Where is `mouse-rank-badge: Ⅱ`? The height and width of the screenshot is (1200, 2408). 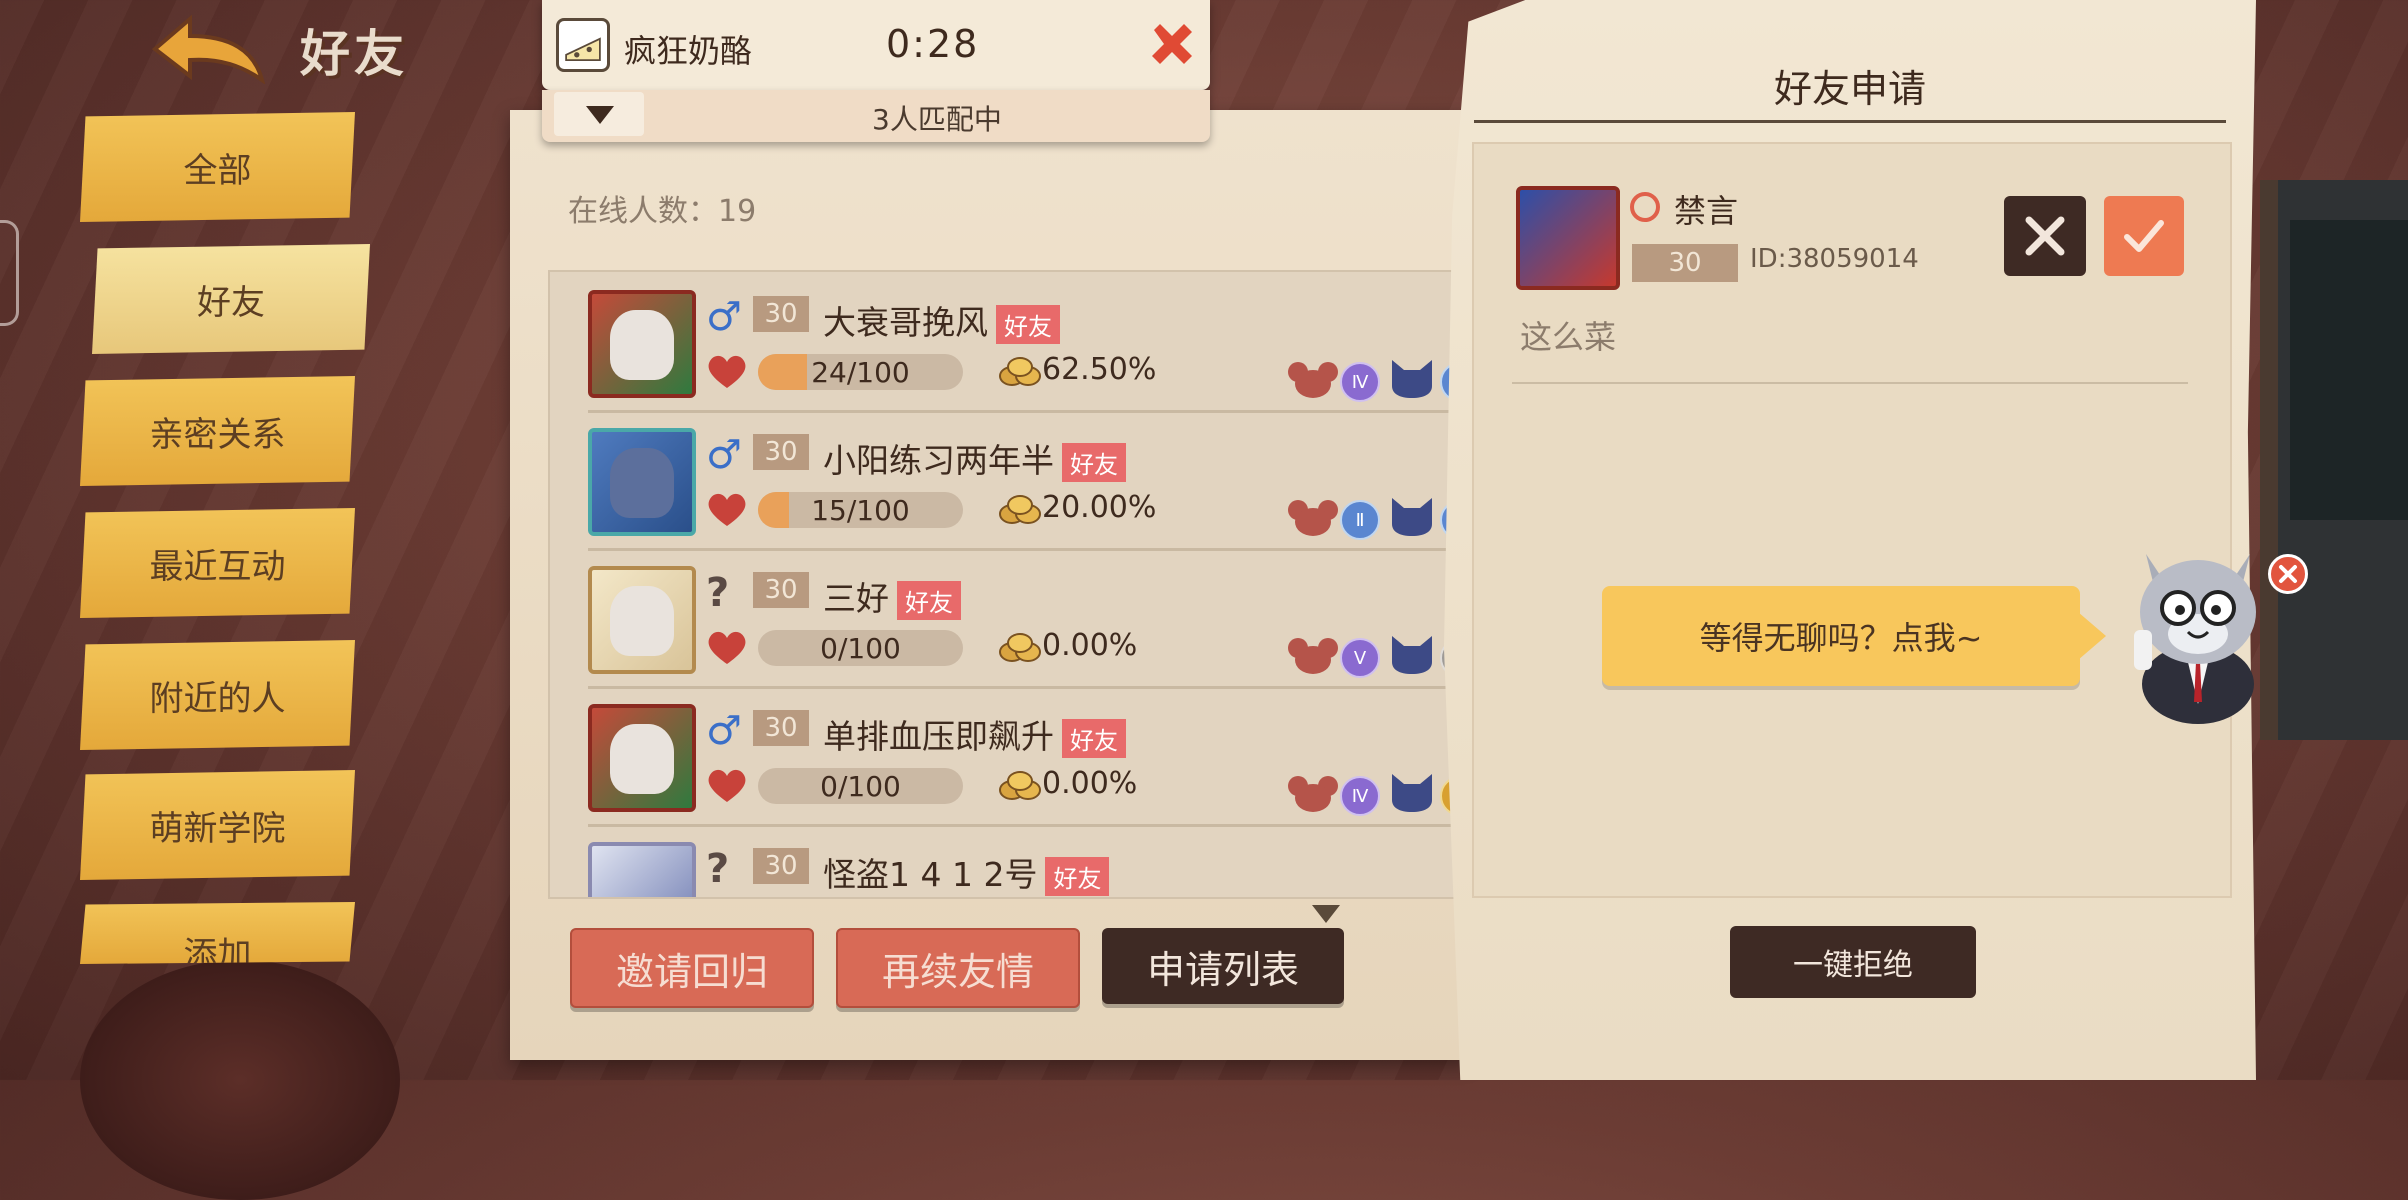
mouse-rank-badge: Ⅱ is located at coordinates (1360, 520).